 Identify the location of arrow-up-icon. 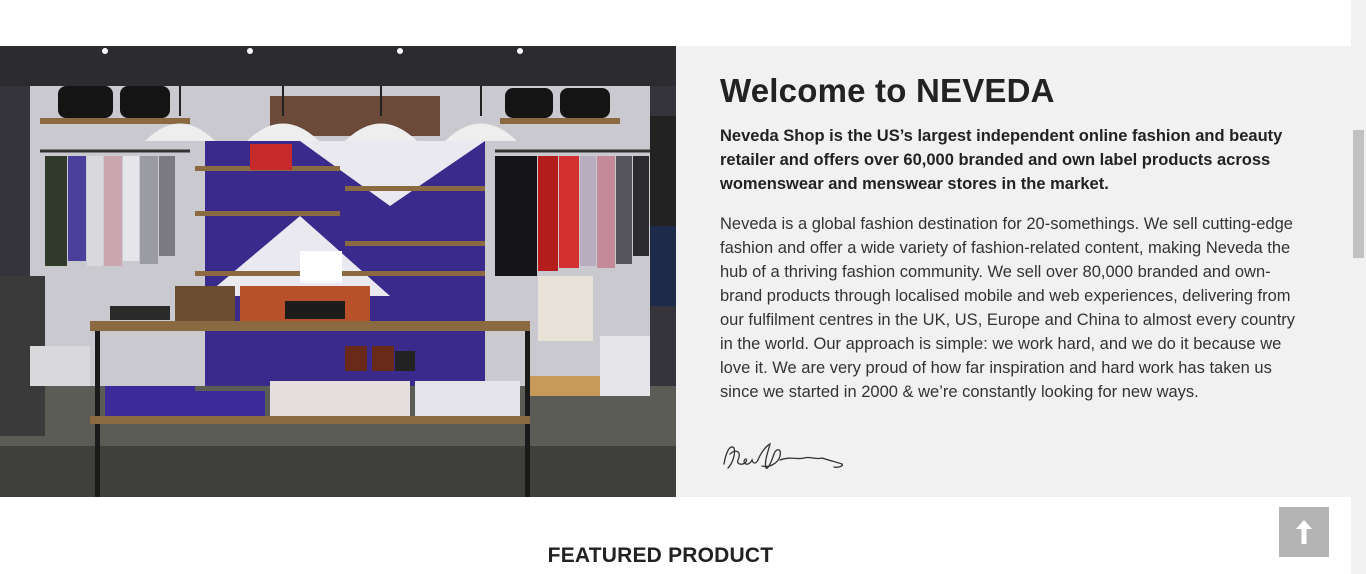
(1304, 532).